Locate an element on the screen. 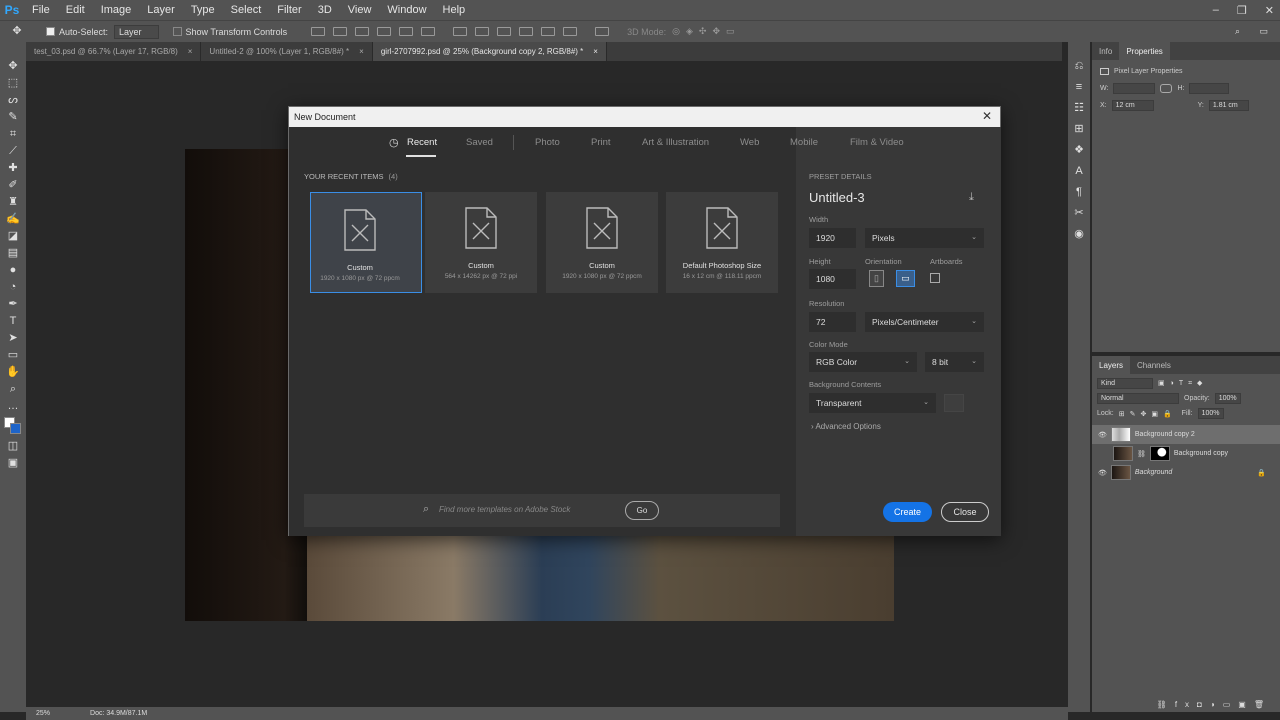 Image resolution: width=1280 pixels, height=720 pixels. character-icon: A is located at coordinates (1079, 171).